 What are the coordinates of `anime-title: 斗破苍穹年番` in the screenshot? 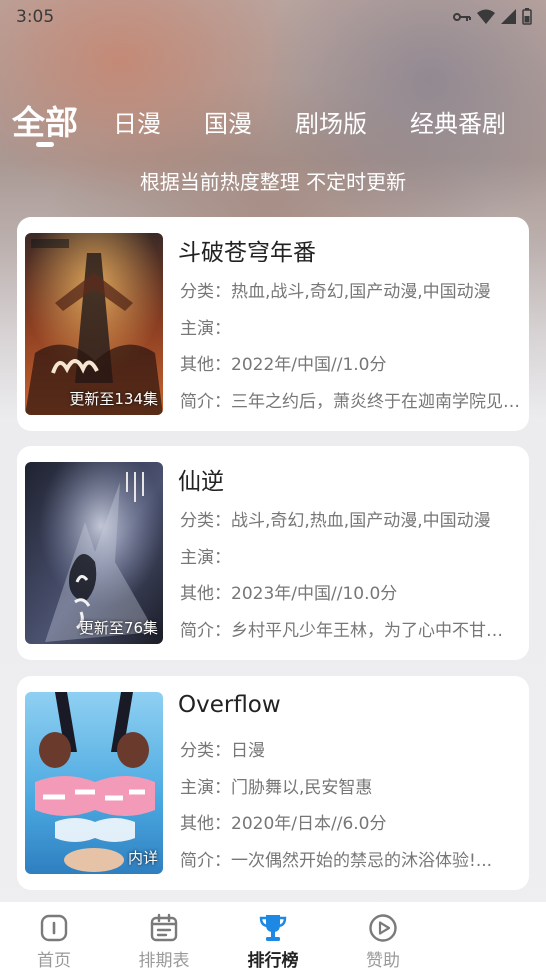 It's located at (247, 250).